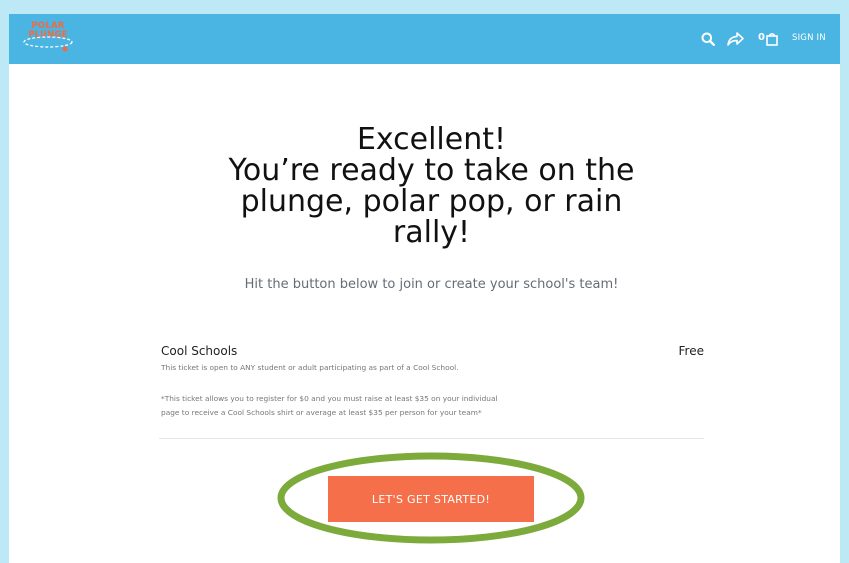 Image resolution: width=849 pixels, height=563 pixels. Describe the element at coordinates (809, 38) in the screenshot. I see `sign-in-link: SIGN IN` at that location.